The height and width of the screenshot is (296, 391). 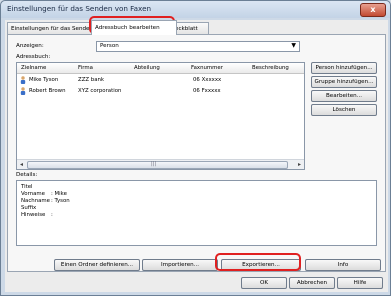 I want to click on display-label: Anzeigen:, so click(x=30, y=46).